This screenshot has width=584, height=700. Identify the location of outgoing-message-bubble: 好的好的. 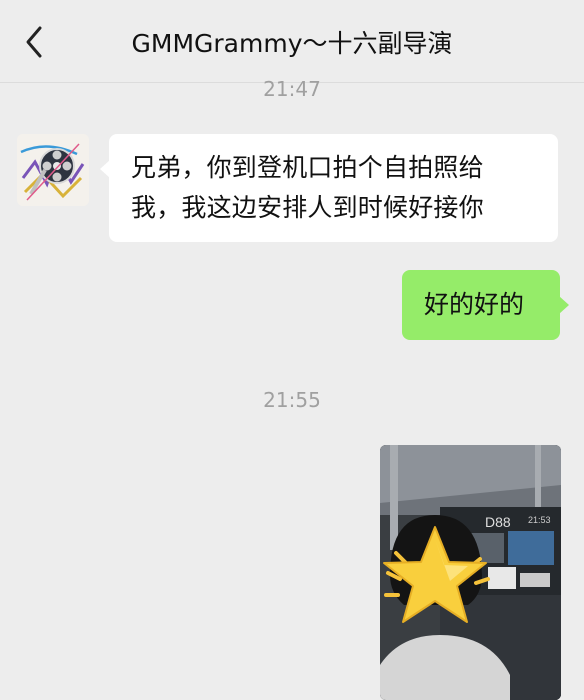
(485, 305).